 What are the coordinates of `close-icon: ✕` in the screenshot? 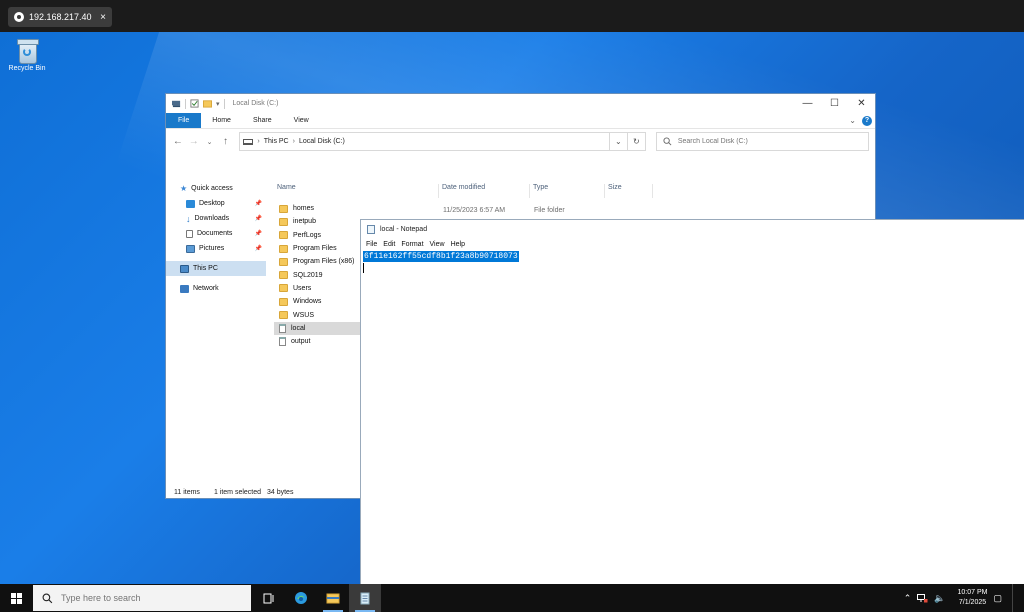 It's located at (861, 103).